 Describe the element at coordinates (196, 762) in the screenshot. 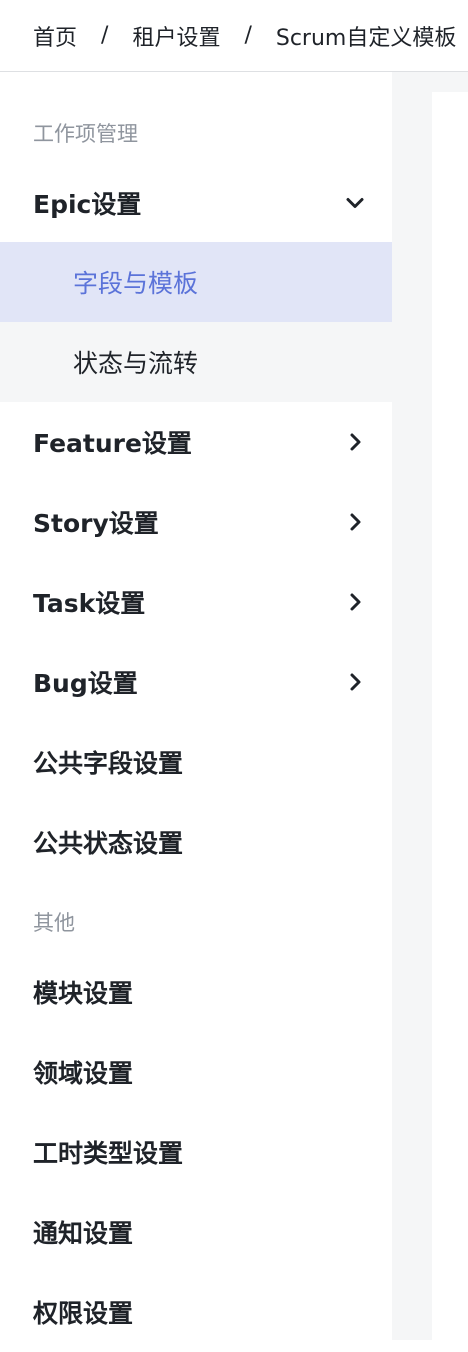

I see `menu-item-common-field-settings: 公共字段设置` at that location.